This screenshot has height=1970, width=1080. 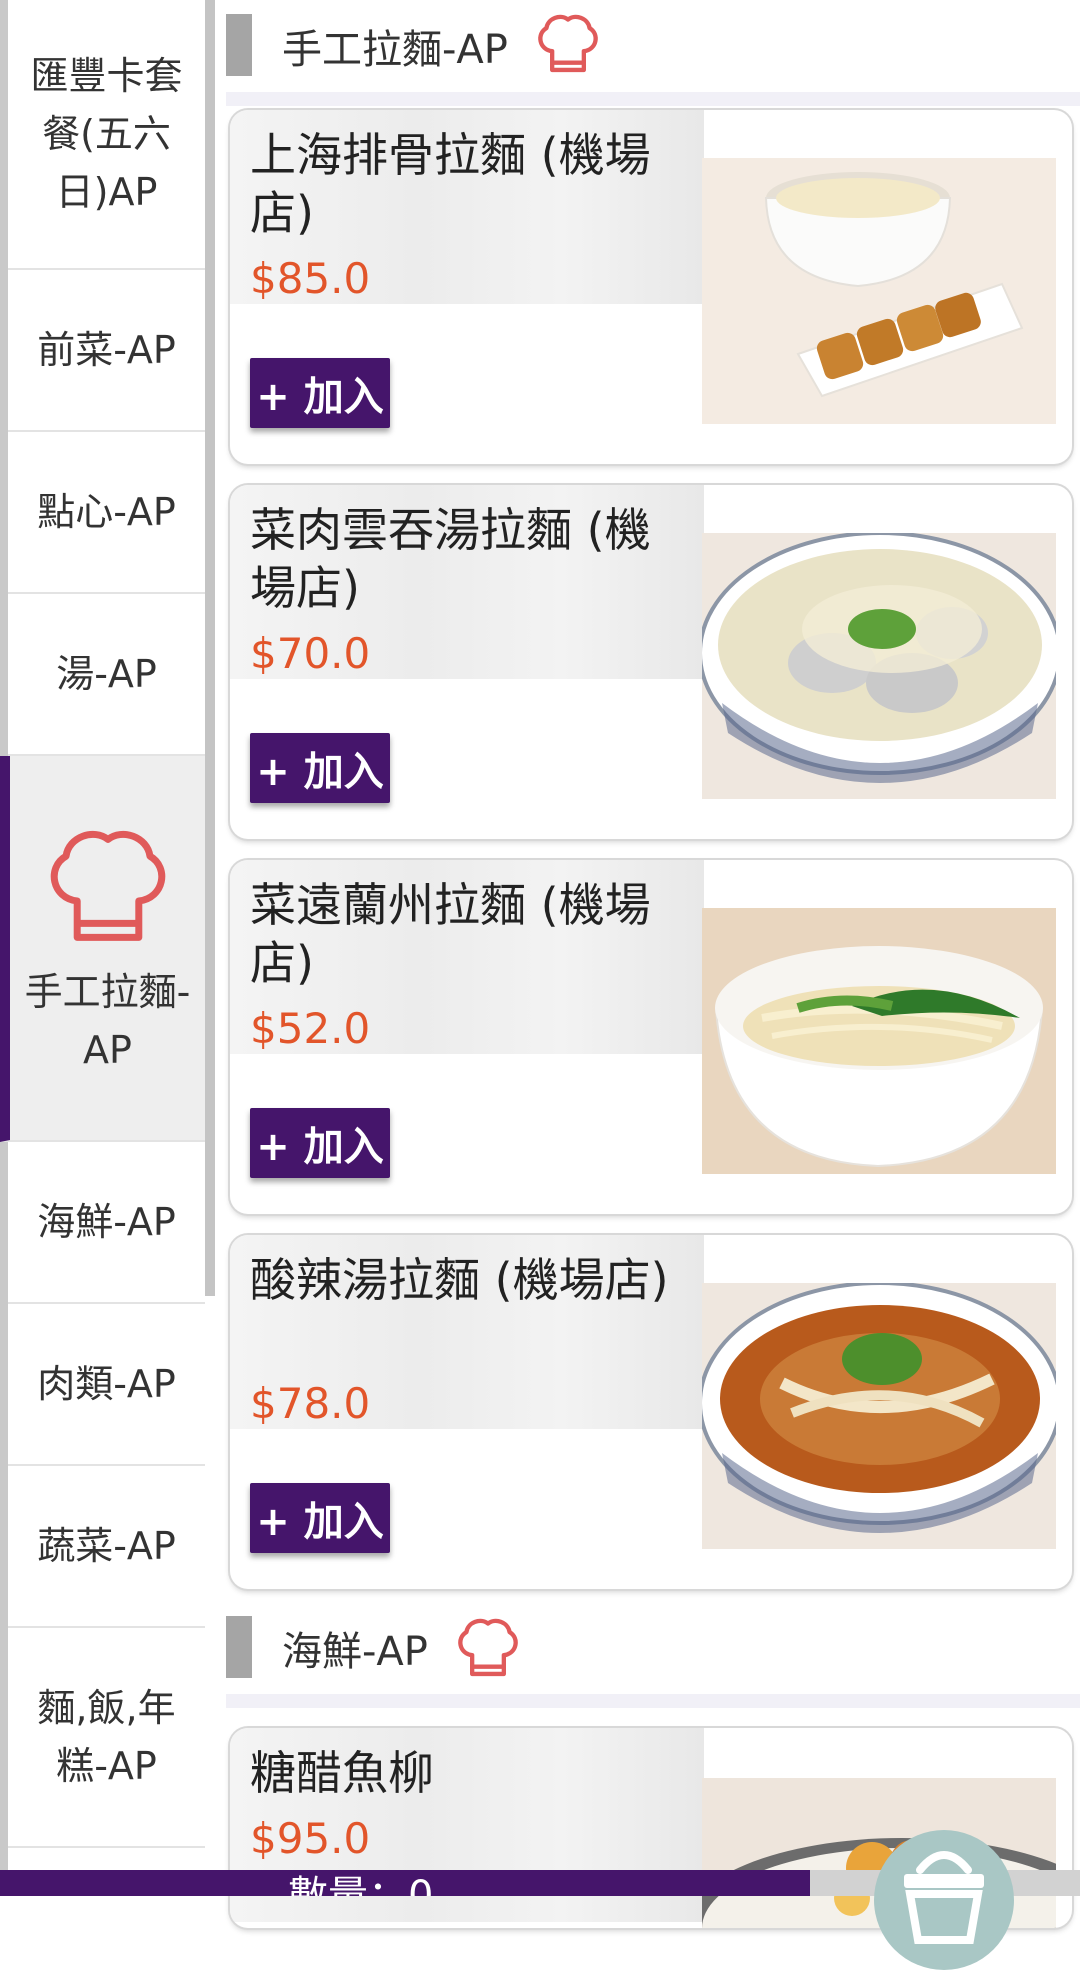 What do you see at coordinates (653, 1648) in the screenshot?
I see `section-header: 海鮮-AP` at bounding box center [653, 1648].